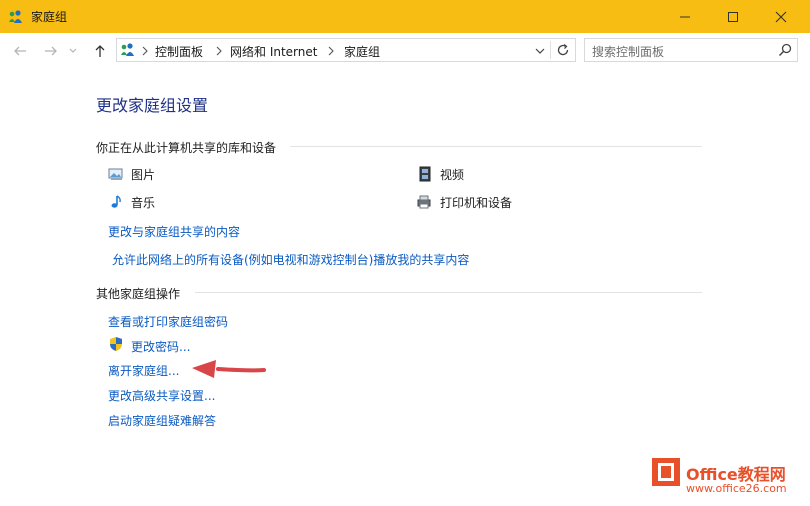 Image resolution: width=810 pixels, height=506 pixels. Describe the element at coordinates (162, 420) in the screenshot. I see `homegroup-troubleshooter-link: 启动家庭组疑难解答` at that location.